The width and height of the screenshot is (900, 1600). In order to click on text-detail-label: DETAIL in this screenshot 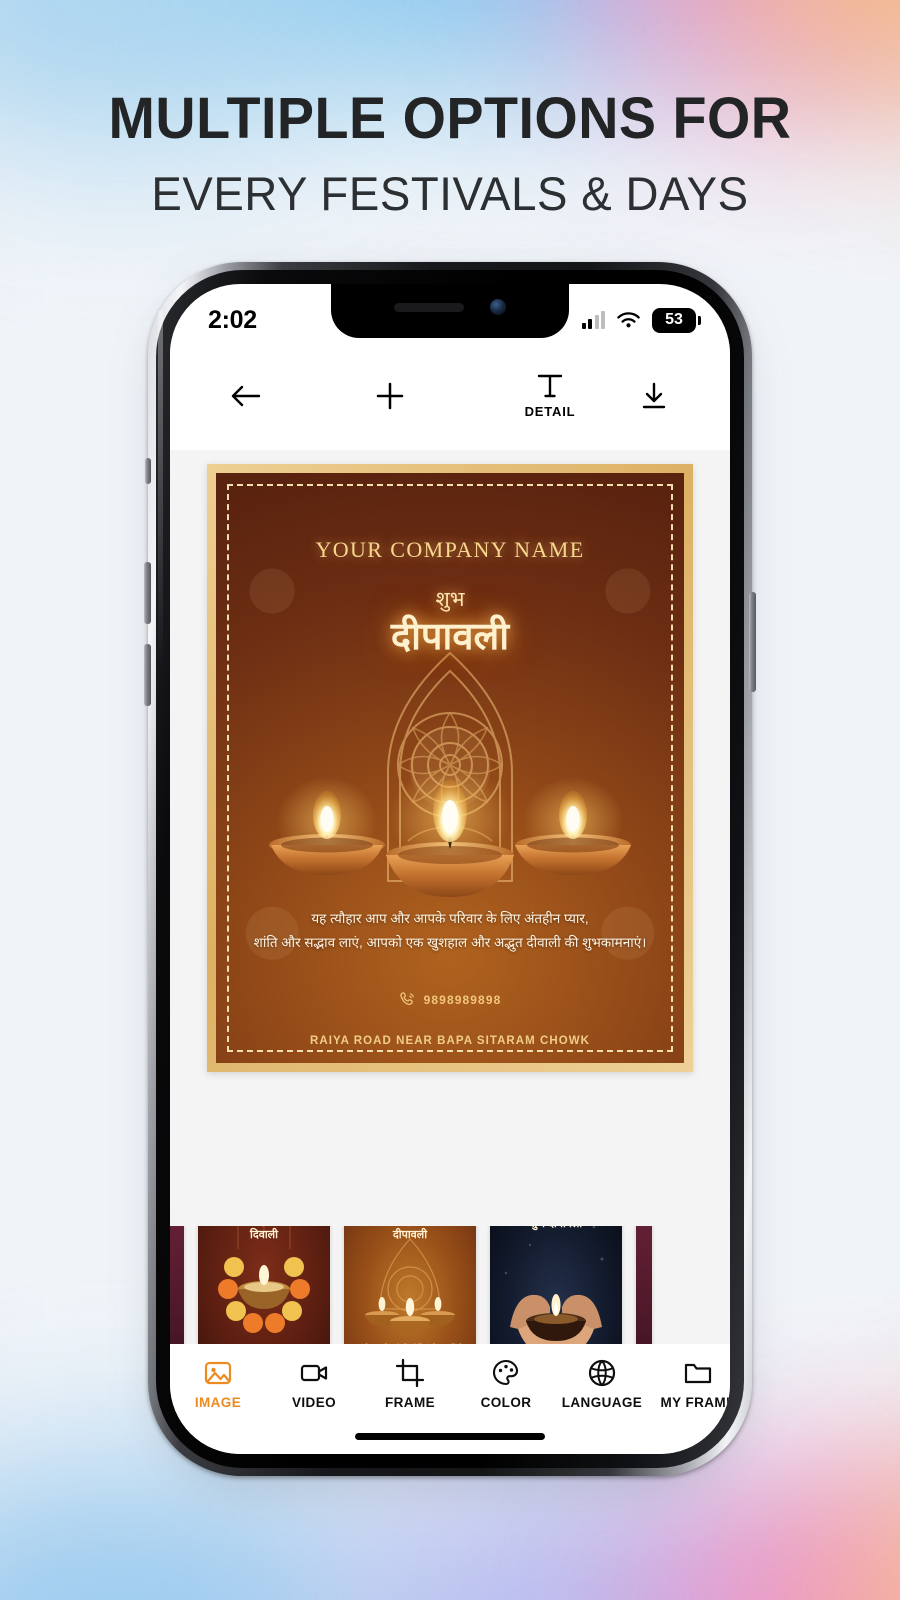, I will do `click(550, 411)`.